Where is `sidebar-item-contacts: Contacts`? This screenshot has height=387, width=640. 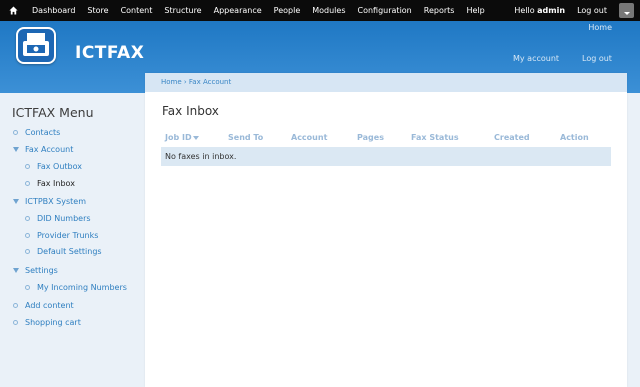
sidebar-item-contacts: Contacts is located at coordinates (36, 132).